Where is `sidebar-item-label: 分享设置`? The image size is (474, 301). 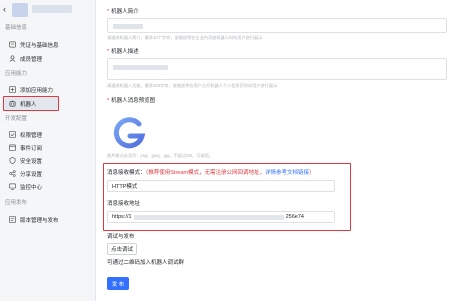 sidebar-item-label: 分享设置 is located at coordinates (31, 174).